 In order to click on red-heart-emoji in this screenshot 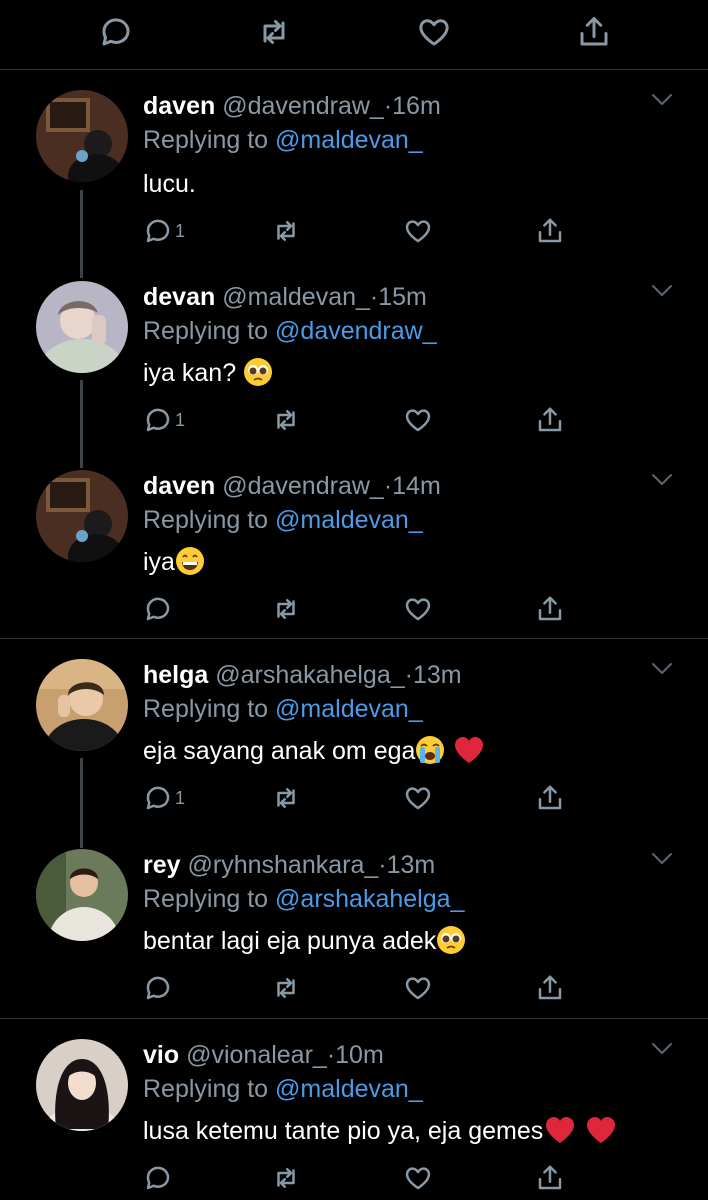, I will do `click(469, 750)`.